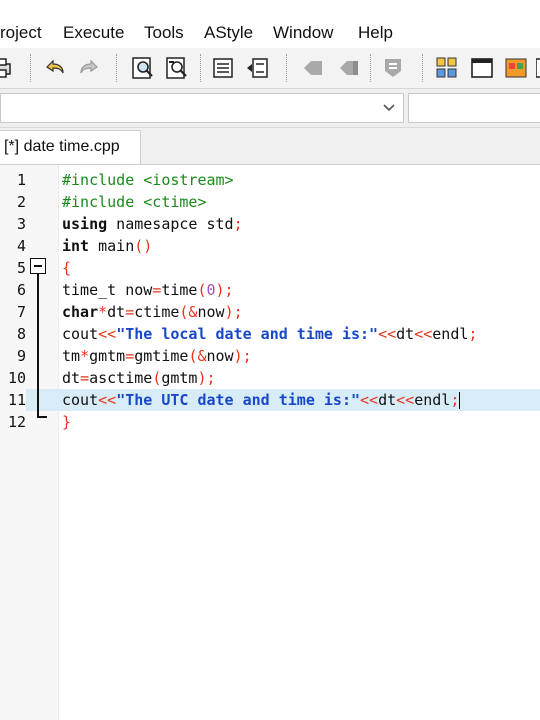  I want to click on unindent-icon, so click(257, 68).